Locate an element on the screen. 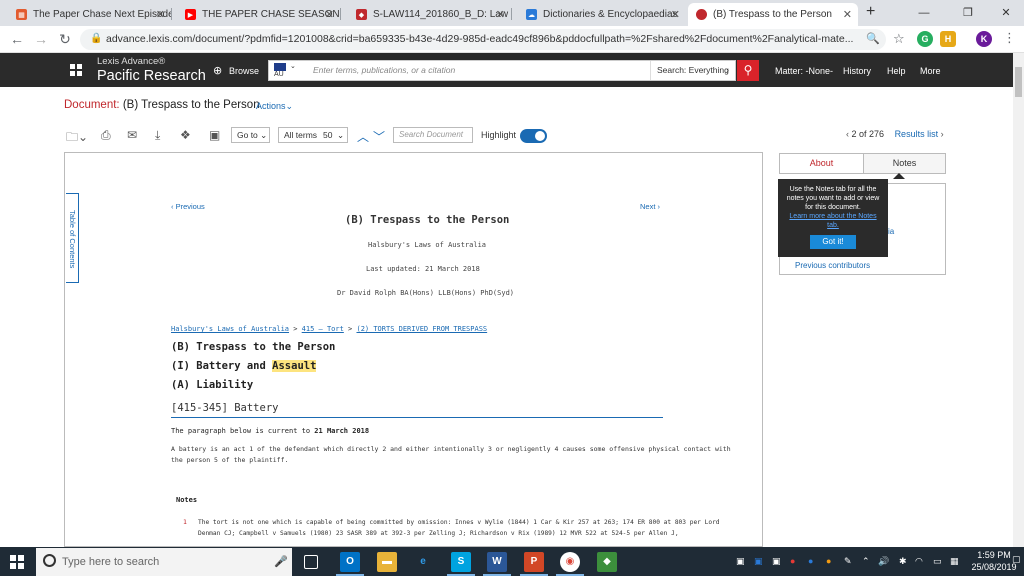  taskbar-search: Type here to search 🎤 is located at coordinates (164, 562).